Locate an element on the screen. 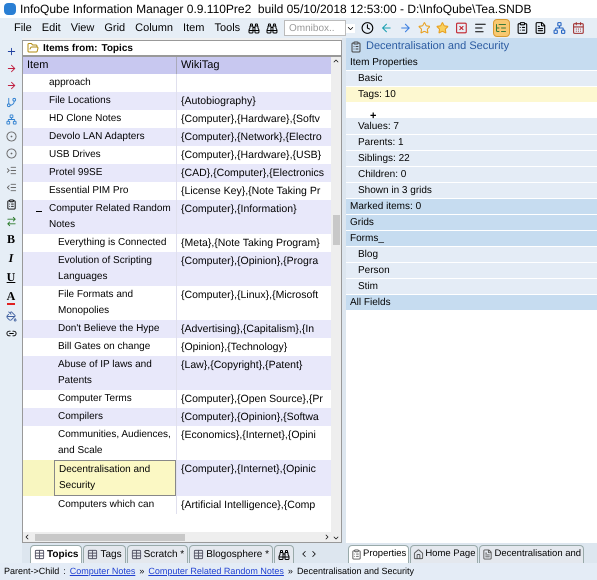  item-cell-text: Abuse of IP laws and Patents is located at coordinates (105, 373).